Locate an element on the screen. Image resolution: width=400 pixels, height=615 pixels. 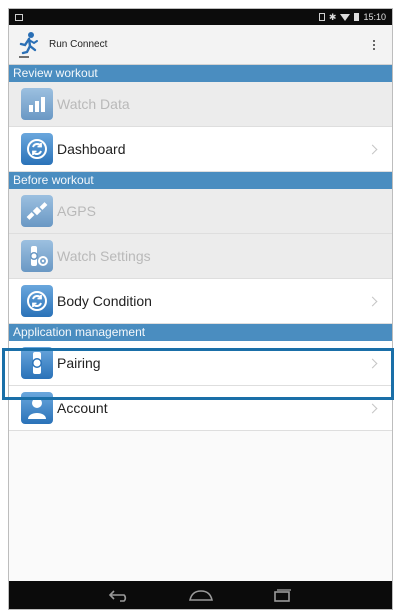
item-label: AGPS is located at coordinates (76, 211).